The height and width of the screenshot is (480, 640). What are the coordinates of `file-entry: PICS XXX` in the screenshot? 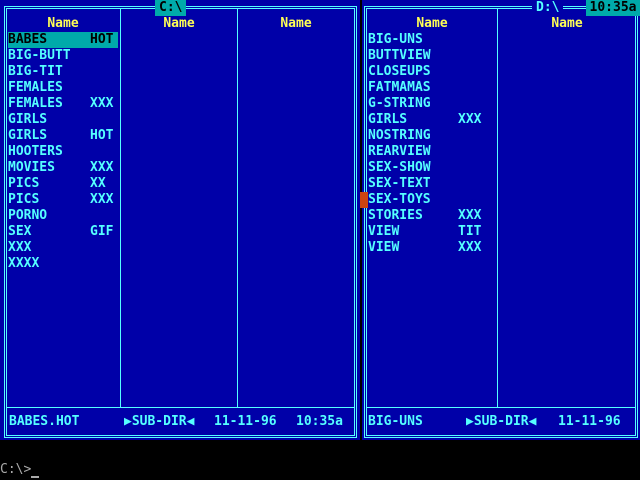 It's located at (61, 200).